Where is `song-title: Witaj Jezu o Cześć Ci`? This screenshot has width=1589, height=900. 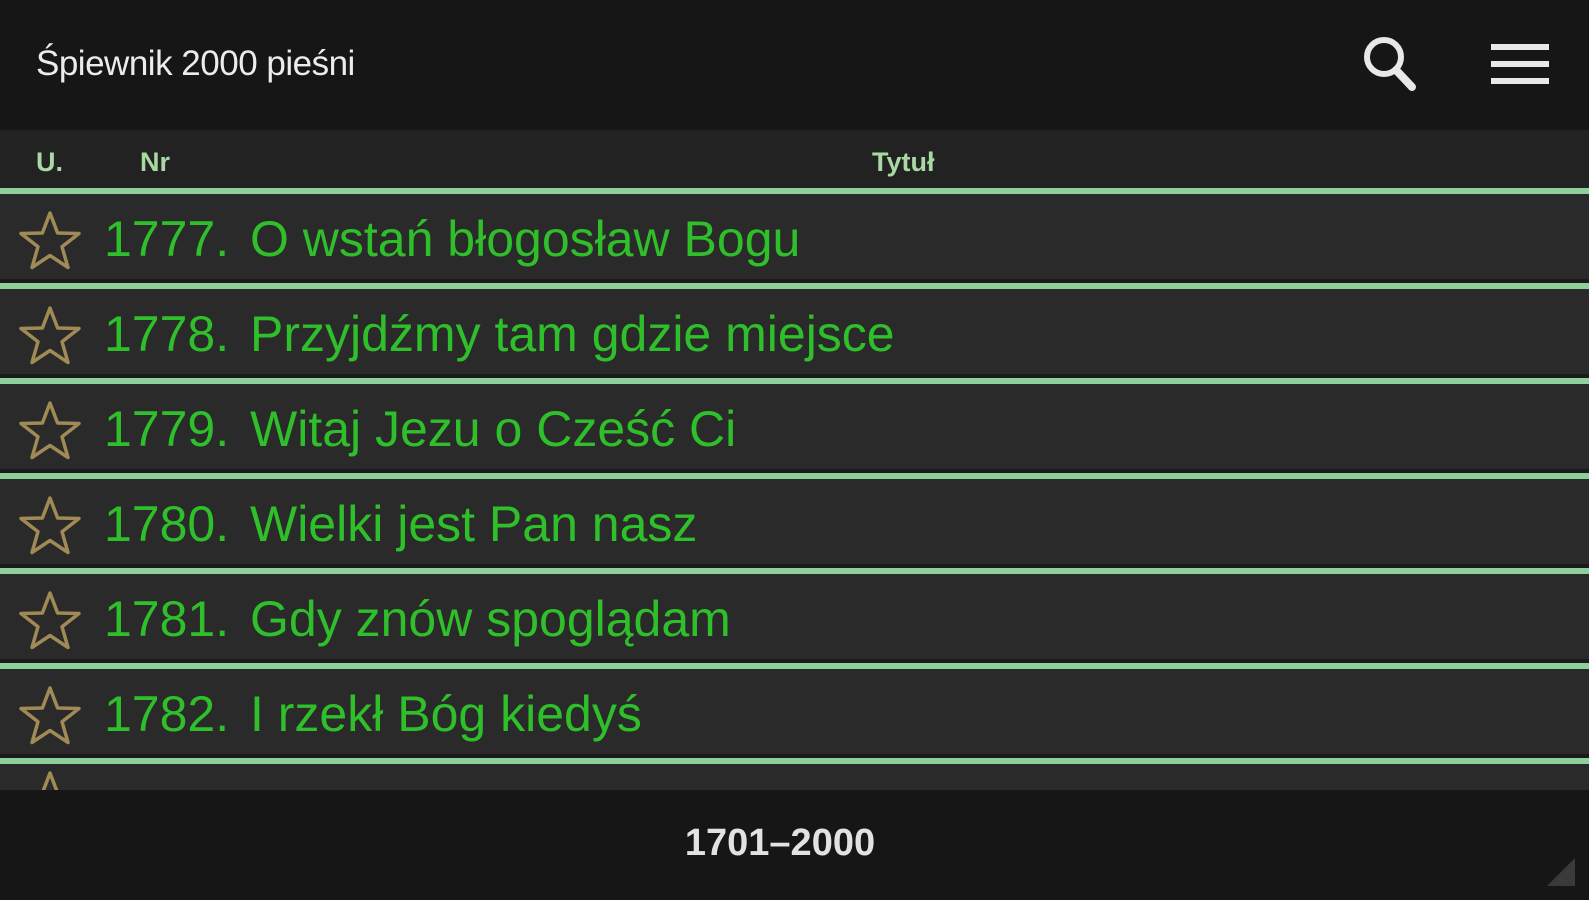
song-title: Witaj Jezu o Cześć Ci is located at coordinates (493, 429).